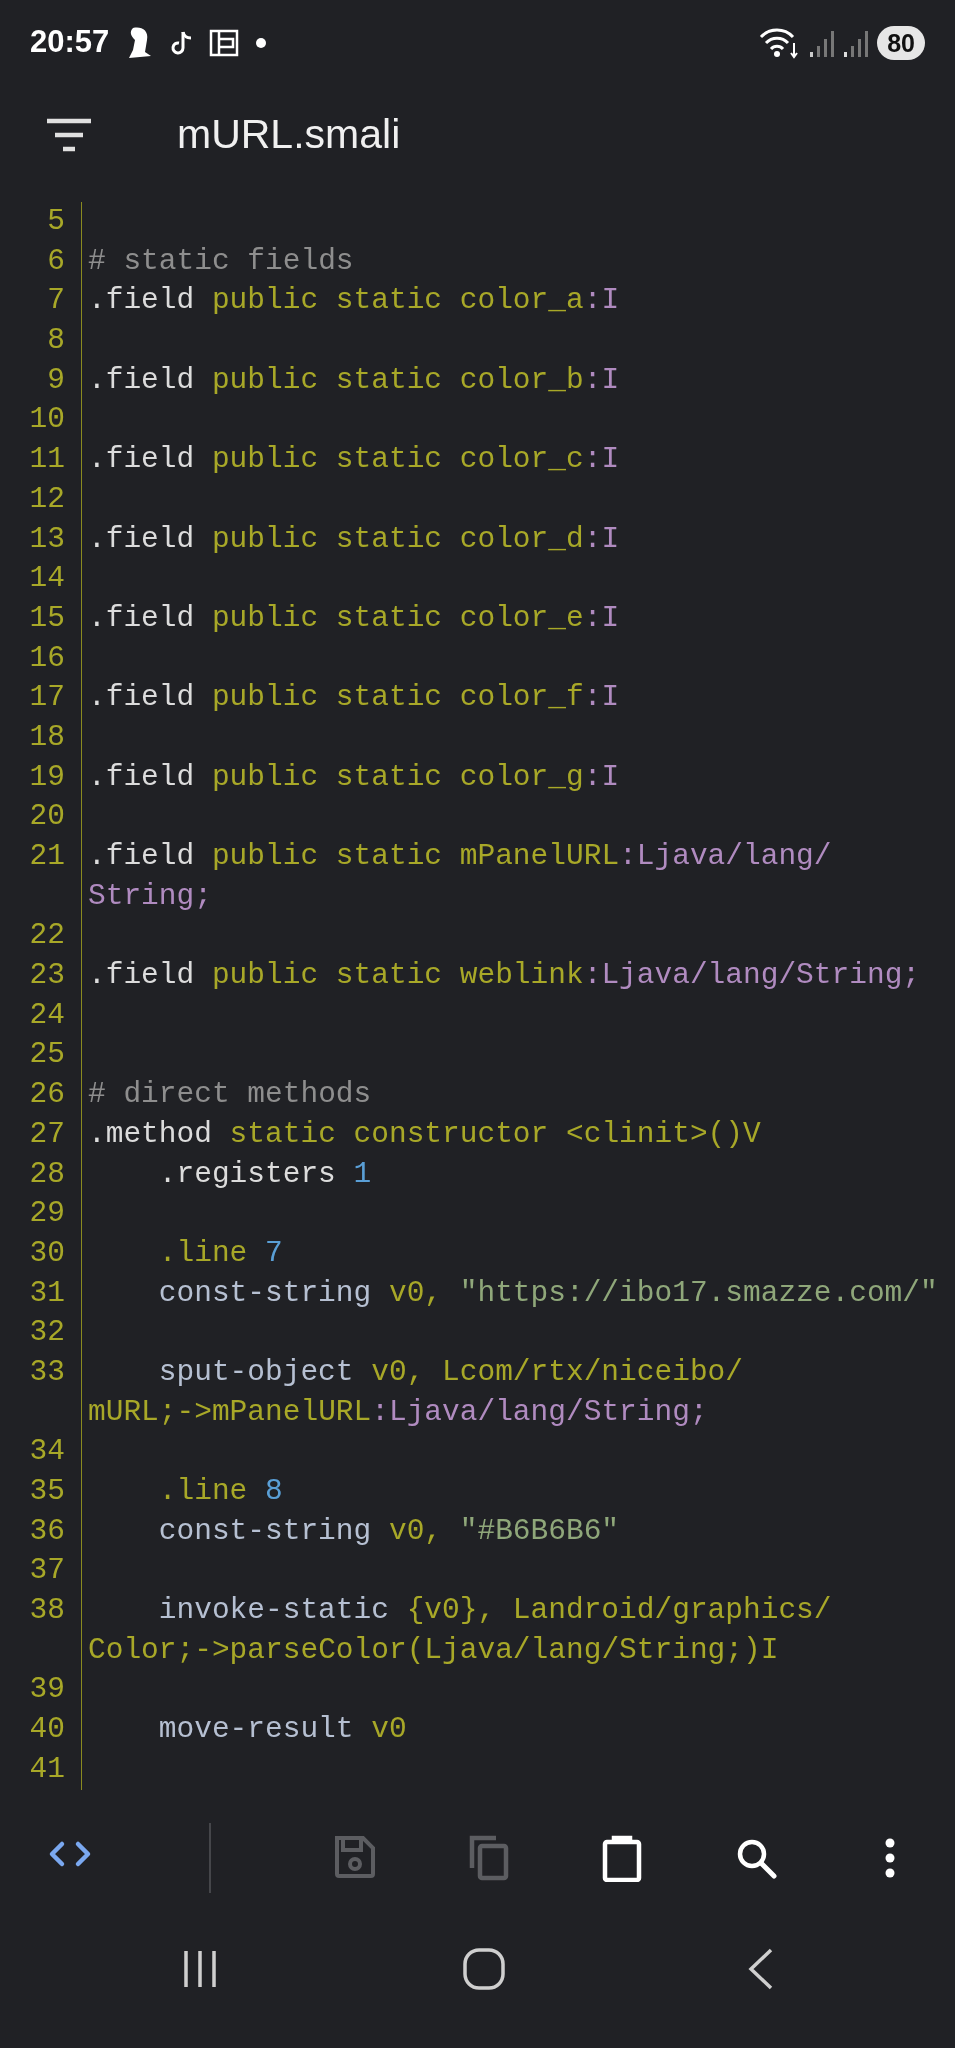  I want to click on code-line: .registers 1, so click(264, 1174).